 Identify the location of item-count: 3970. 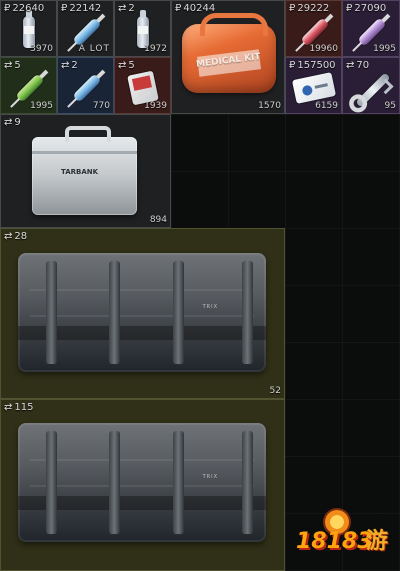
(41, 49).